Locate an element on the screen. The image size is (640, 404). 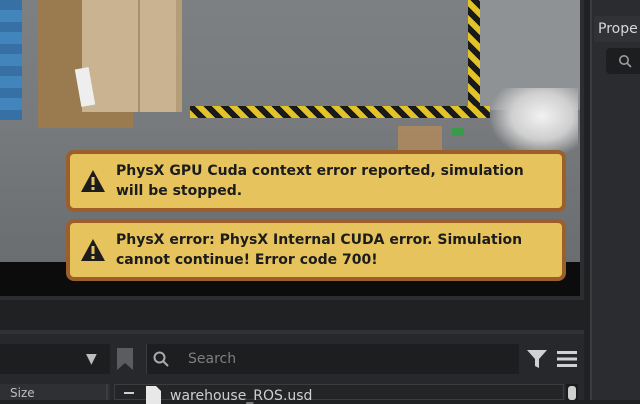
viewport-border-bottom is located at coordinates (292, 298).